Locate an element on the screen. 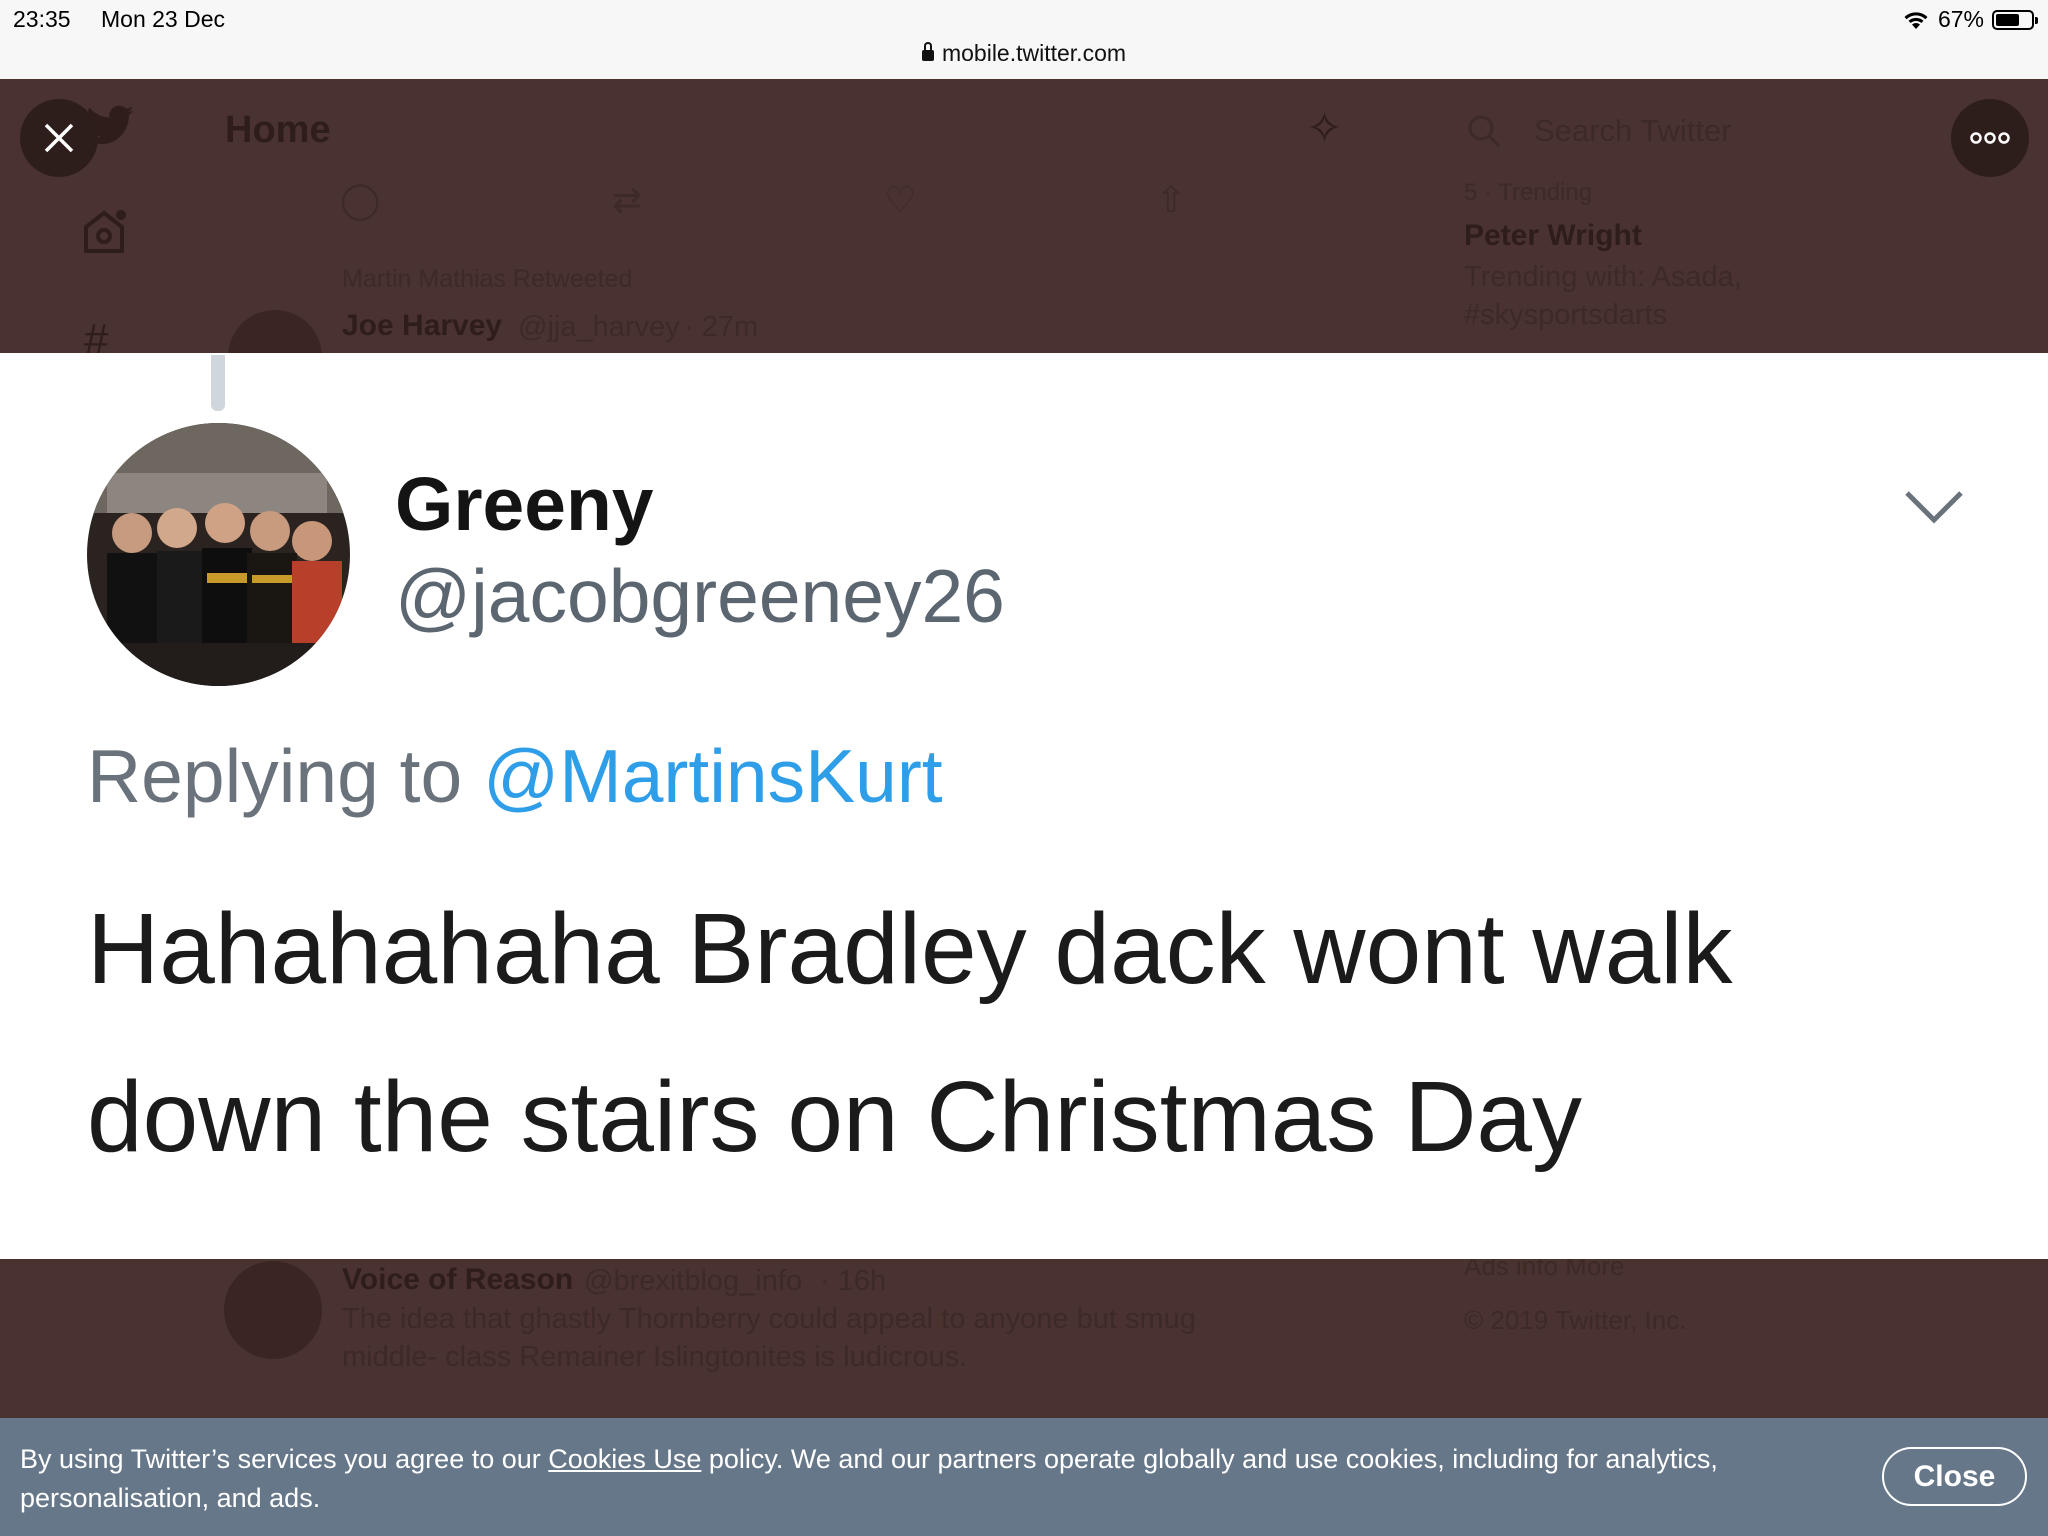 The height and width of the screenshot is (1536, 2048). status-time: 23:35 is located at coordinates (42, 19).